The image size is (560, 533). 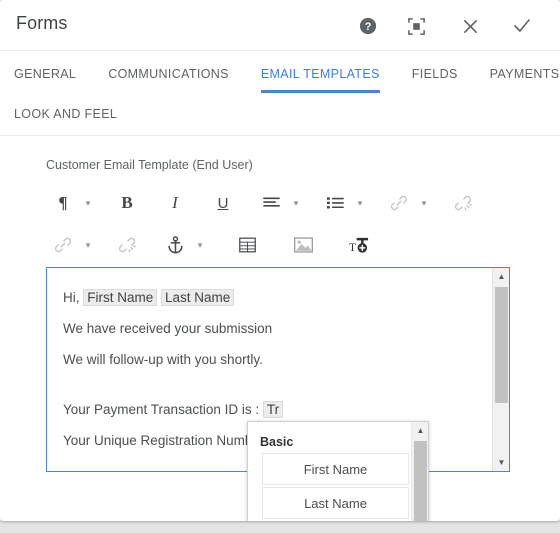 I want to click on paragraph-chevron-down-icon: ▾, so click(x=88, y=203).